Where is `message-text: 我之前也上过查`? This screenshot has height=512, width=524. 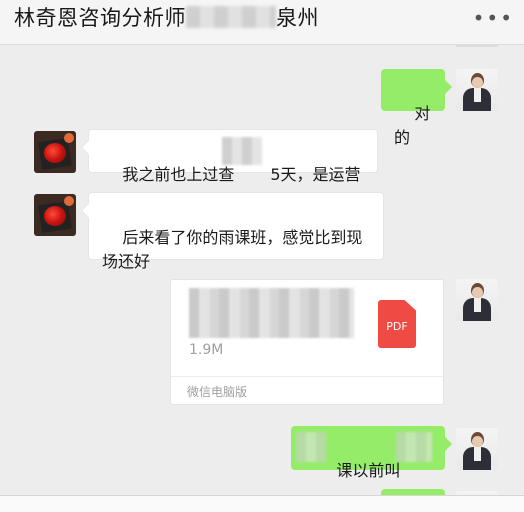 message-text: 我之前也上过查 is located at coordinates (178, 174).